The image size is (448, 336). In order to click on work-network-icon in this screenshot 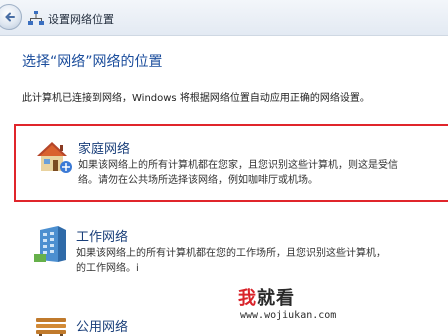, I will do `click(50, 244)`.